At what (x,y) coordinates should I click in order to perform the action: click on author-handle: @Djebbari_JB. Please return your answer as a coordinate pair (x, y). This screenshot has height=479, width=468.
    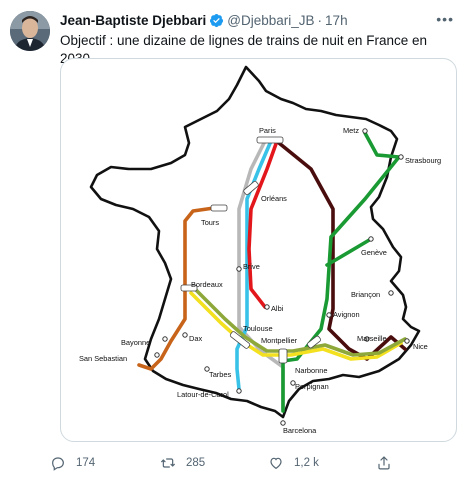
    Looking at the image, I should click on (270, 20).